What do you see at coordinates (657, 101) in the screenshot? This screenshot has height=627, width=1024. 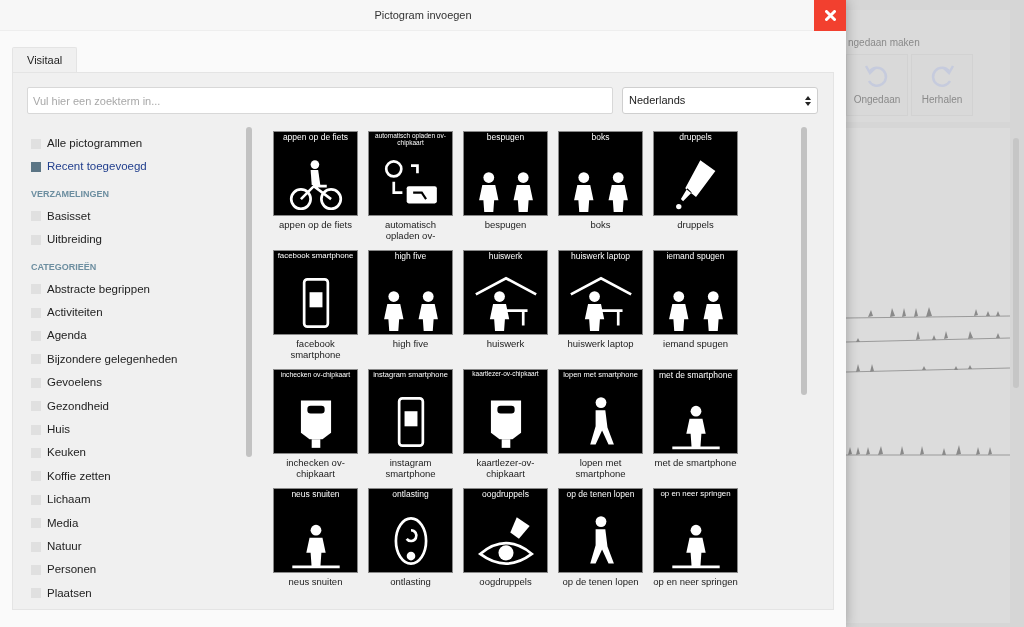 I see `select-value: Nederlands` at bounding box center [657, 101].